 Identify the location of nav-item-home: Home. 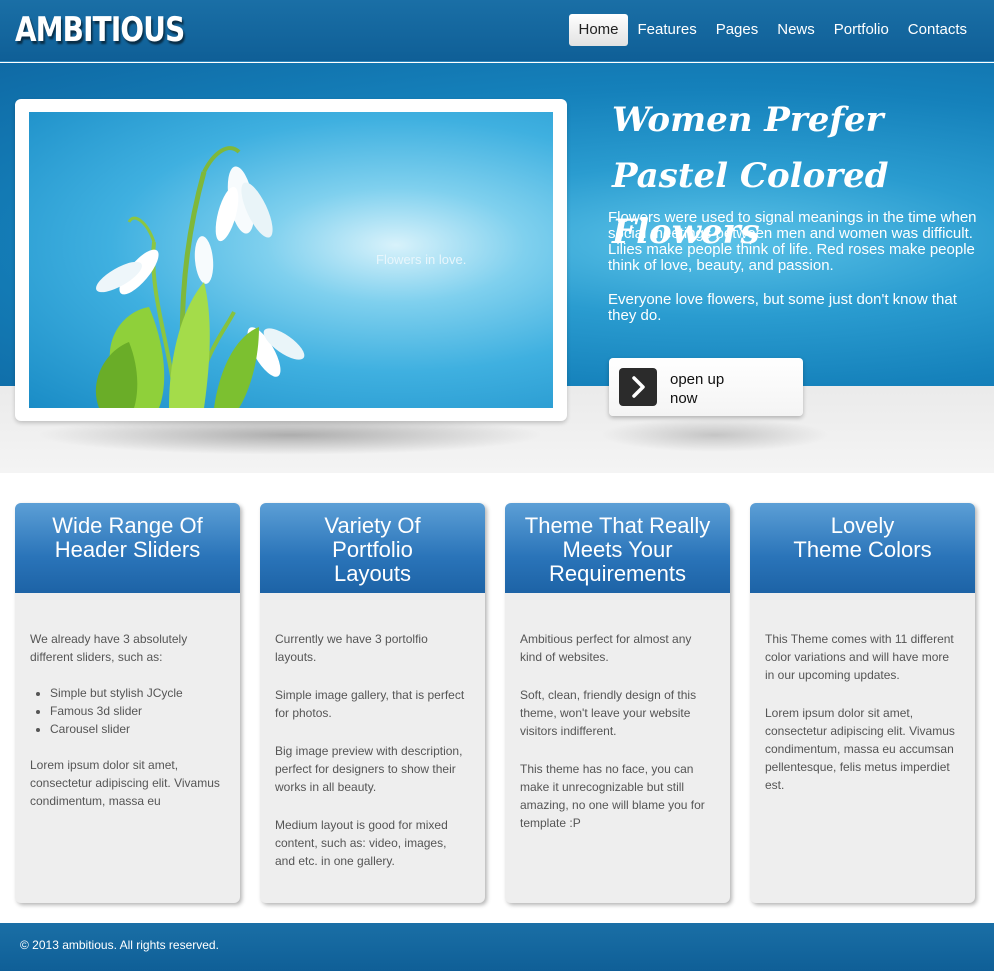
(598, 30).